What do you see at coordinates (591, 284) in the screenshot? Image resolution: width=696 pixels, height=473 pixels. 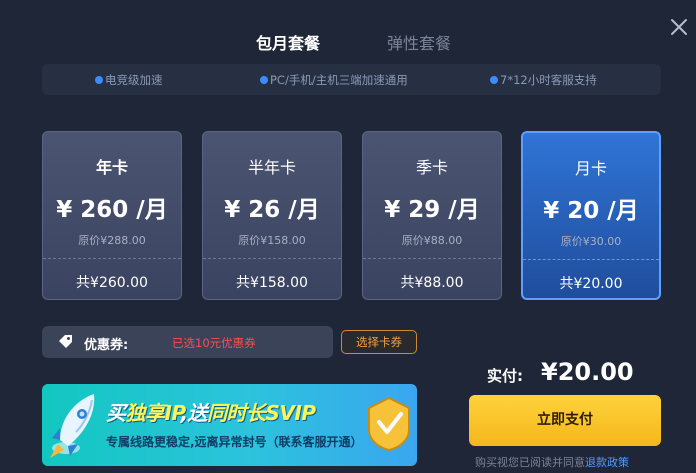 I see `plan-total: 共¥20.00` at bounding box center [591, 284].